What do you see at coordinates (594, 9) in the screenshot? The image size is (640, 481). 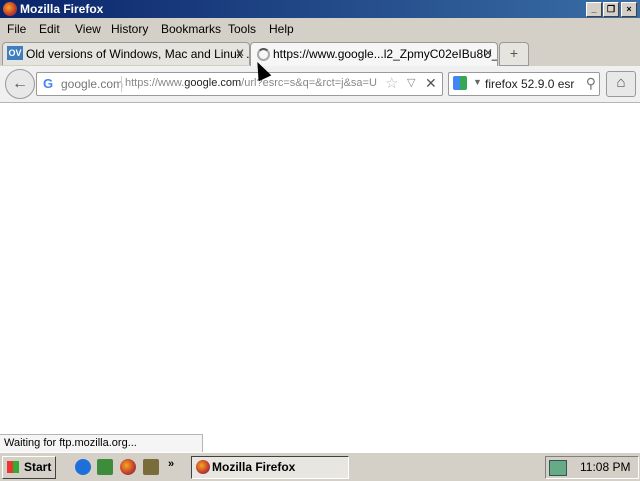 I see `minimize-button: _` at bounding box center [594, 9].